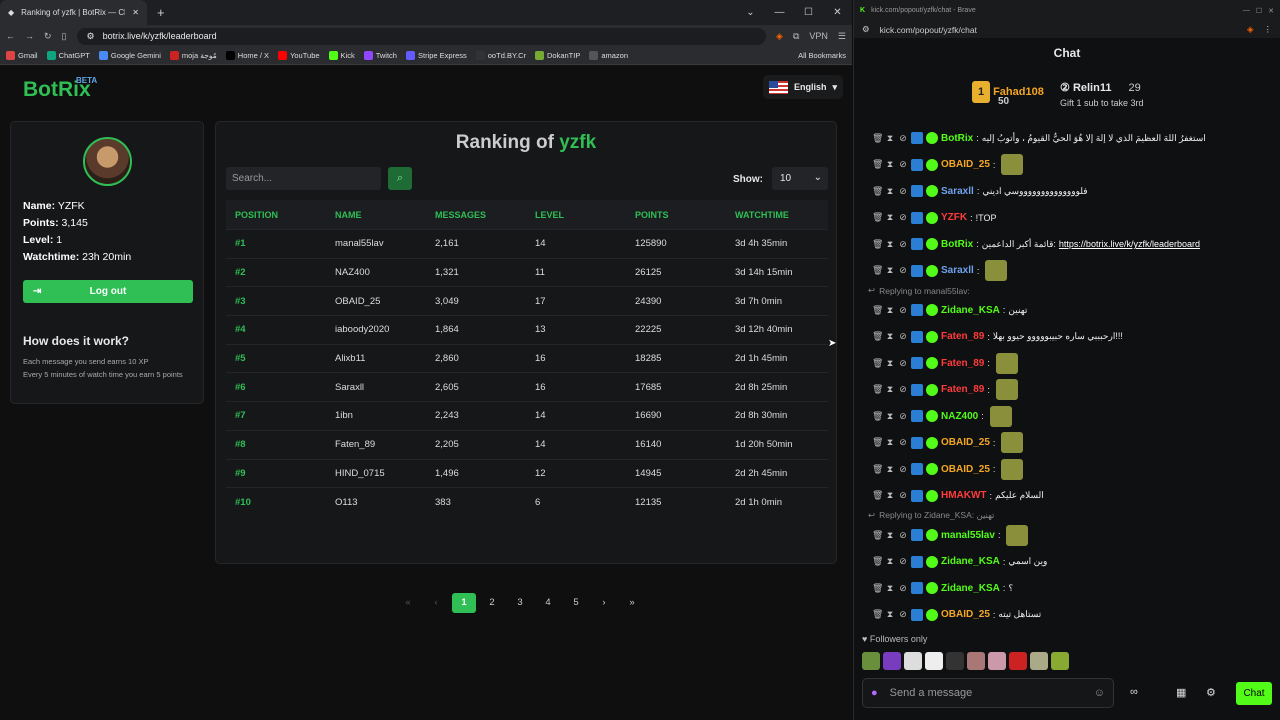 The image size is (1280, 720). What do you see at coordinates (818, 36) in the screenshot?
I see `vpn-label: VPN` at bounding box center [818, 36].